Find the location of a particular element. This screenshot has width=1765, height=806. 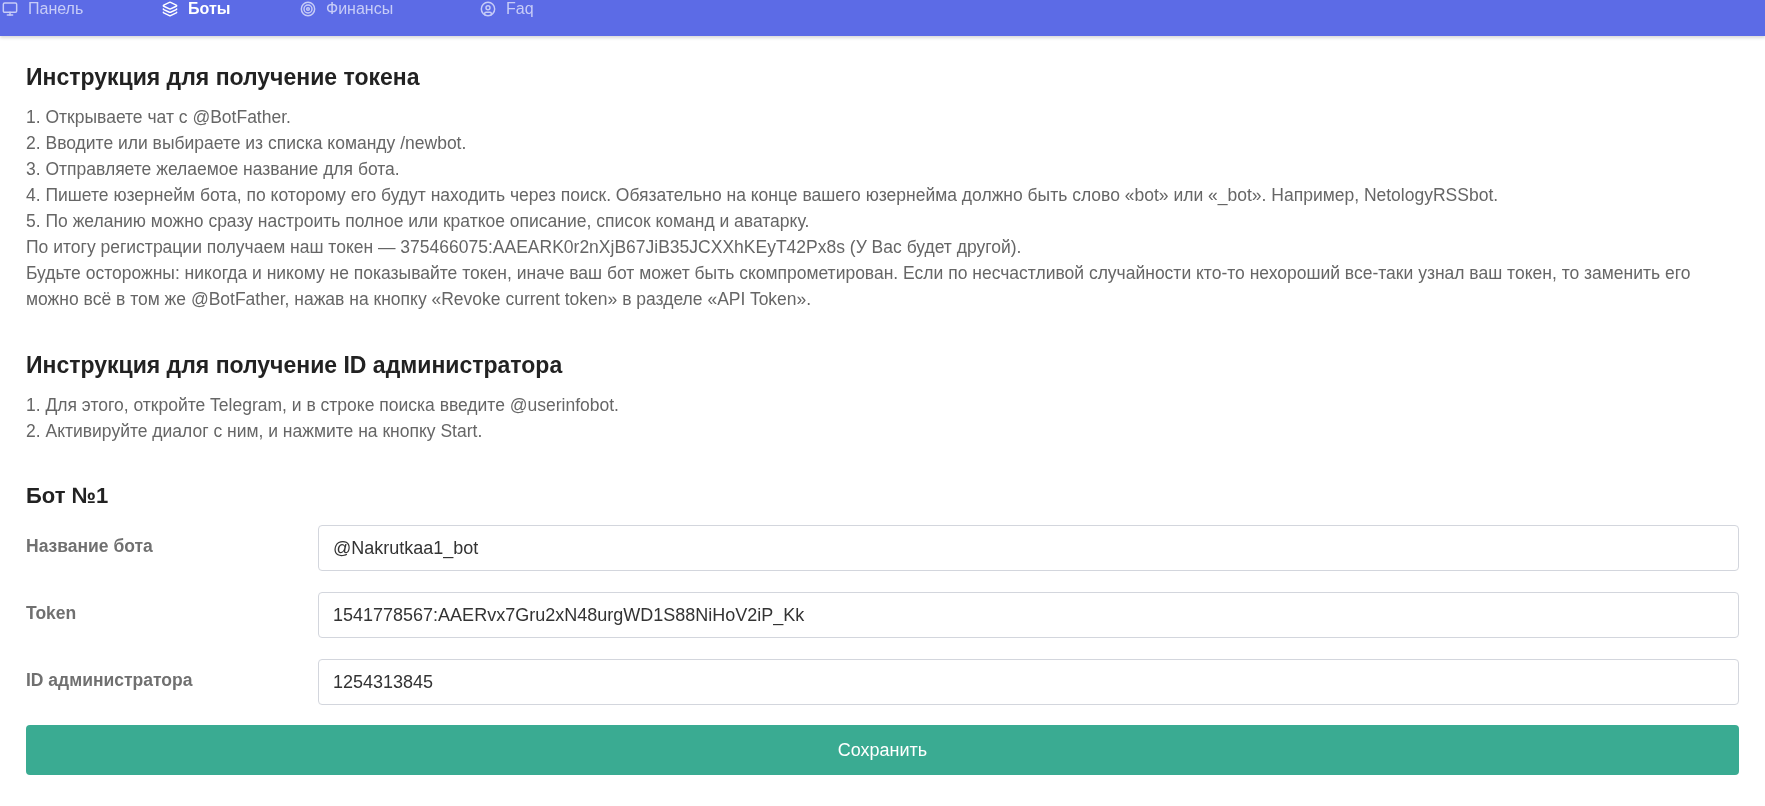

target-icon is located at coordinates (308, 9).